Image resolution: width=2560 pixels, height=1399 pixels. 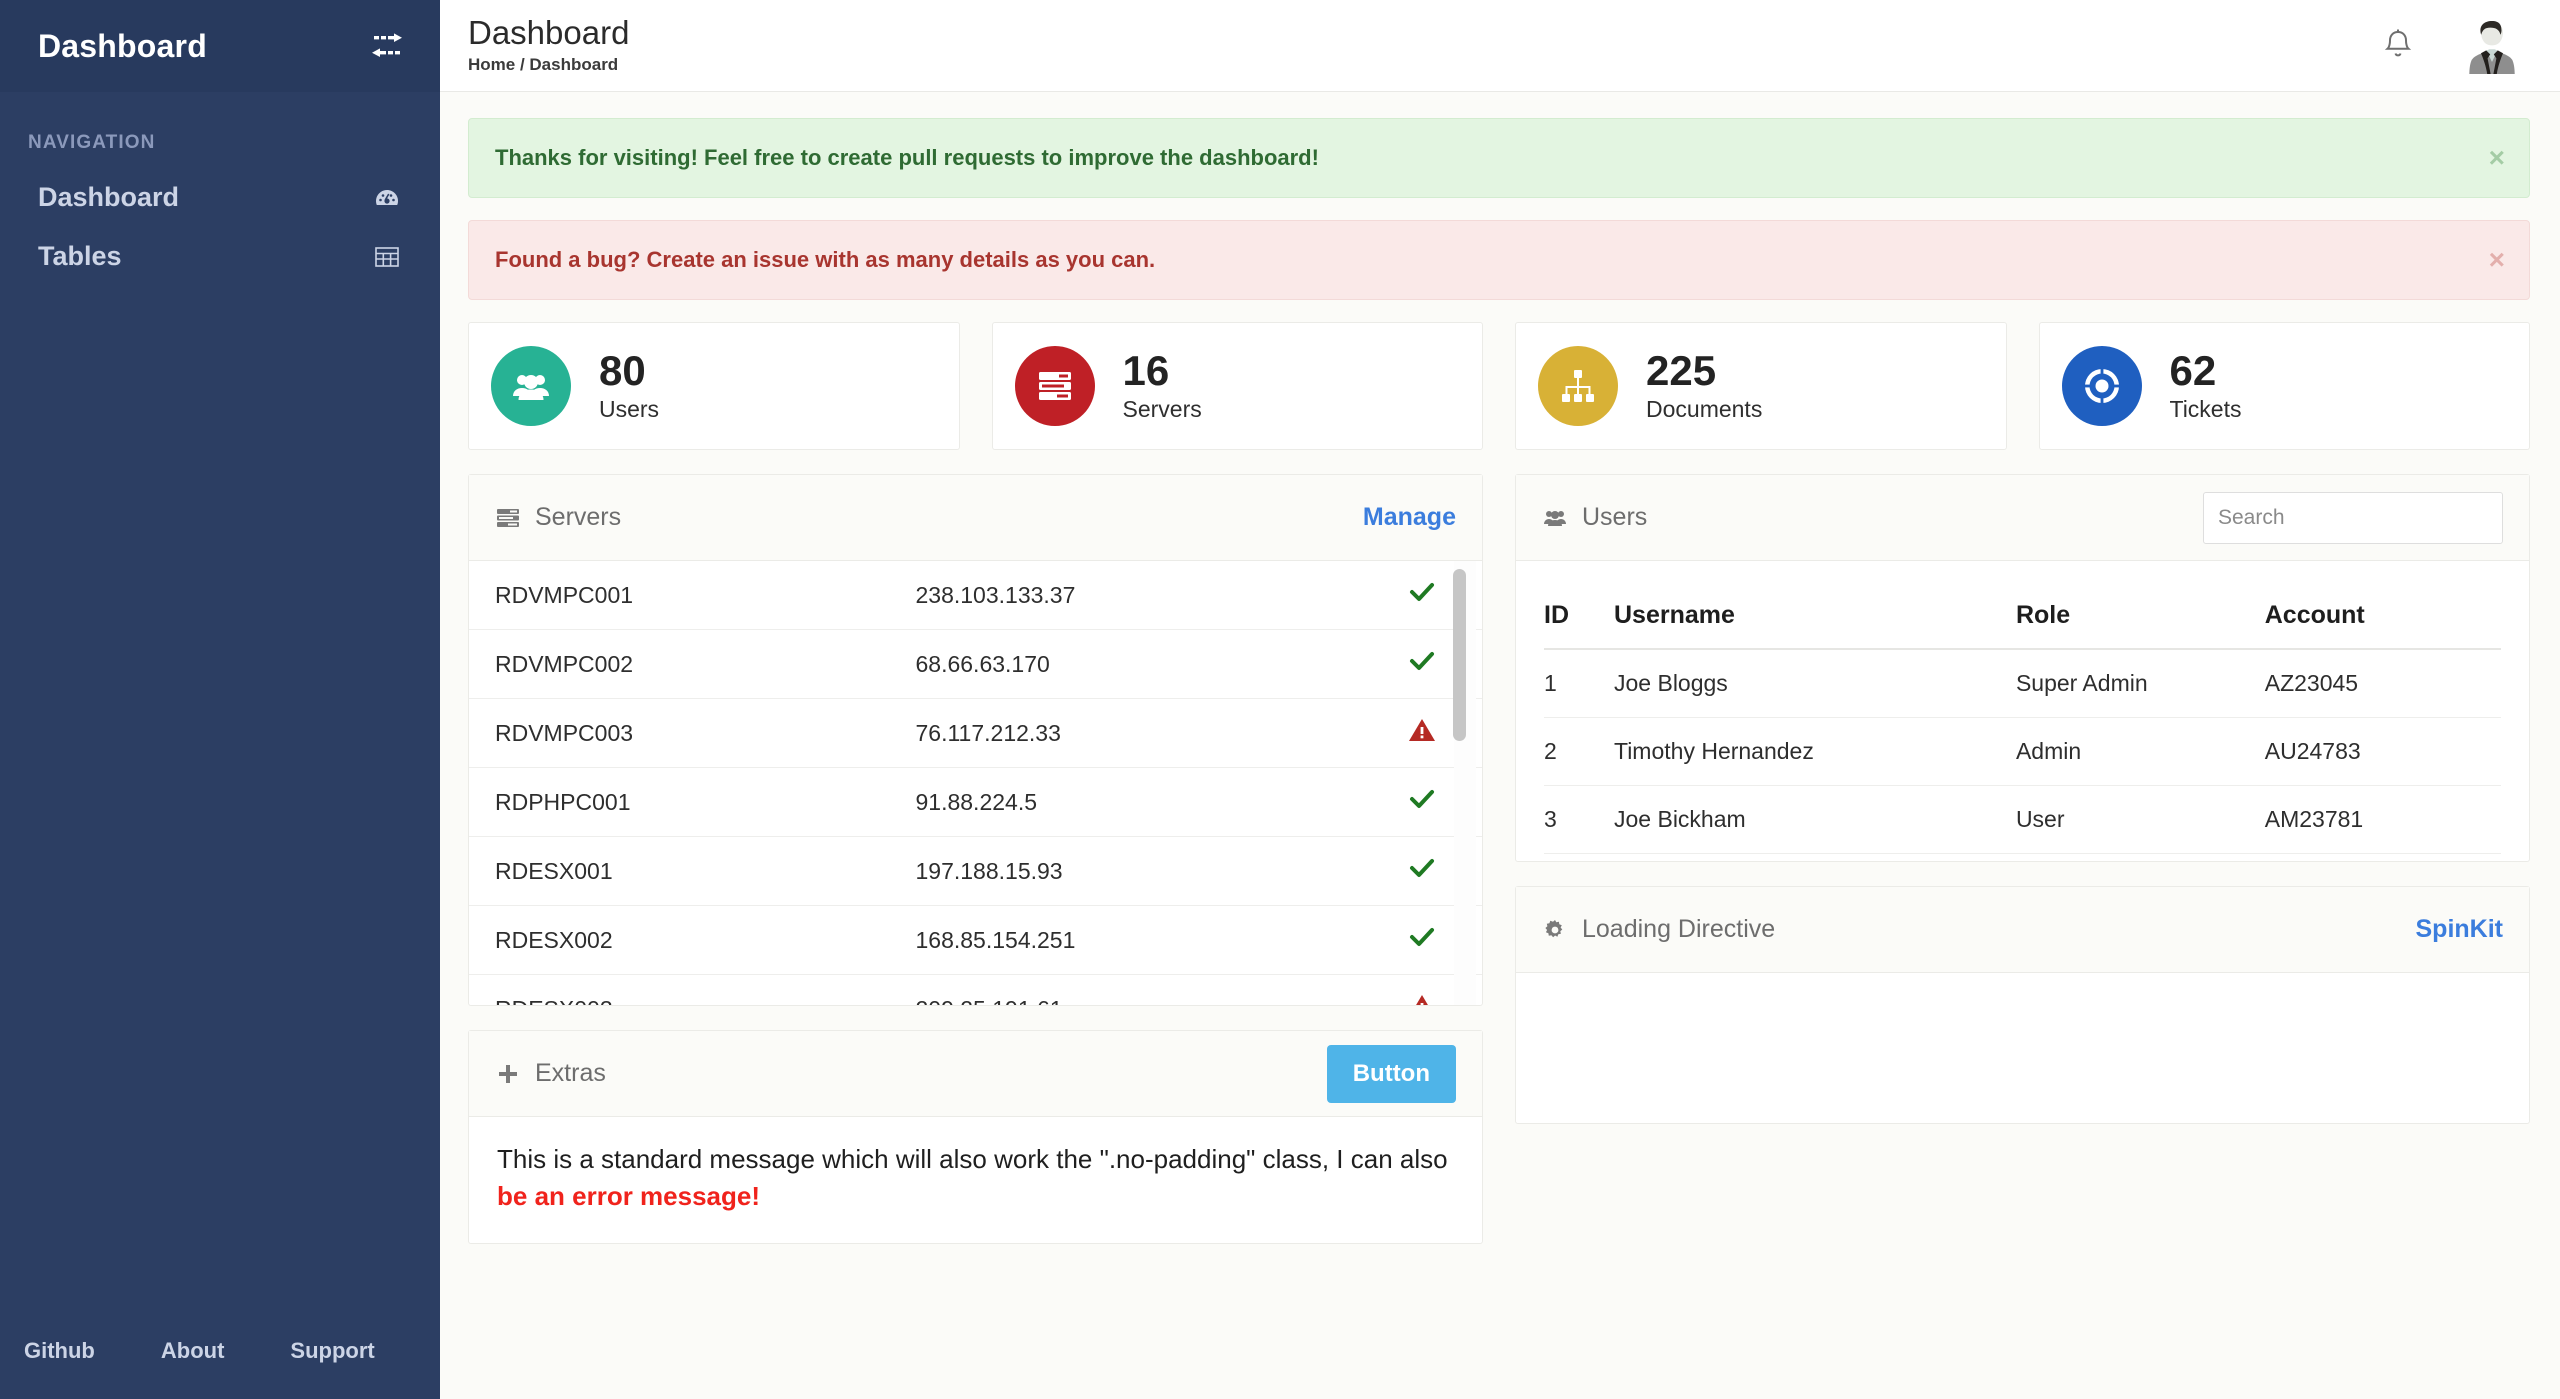 I want to click on table-row: RDESX002 168.85.154.251, so click(x=975, y=940).